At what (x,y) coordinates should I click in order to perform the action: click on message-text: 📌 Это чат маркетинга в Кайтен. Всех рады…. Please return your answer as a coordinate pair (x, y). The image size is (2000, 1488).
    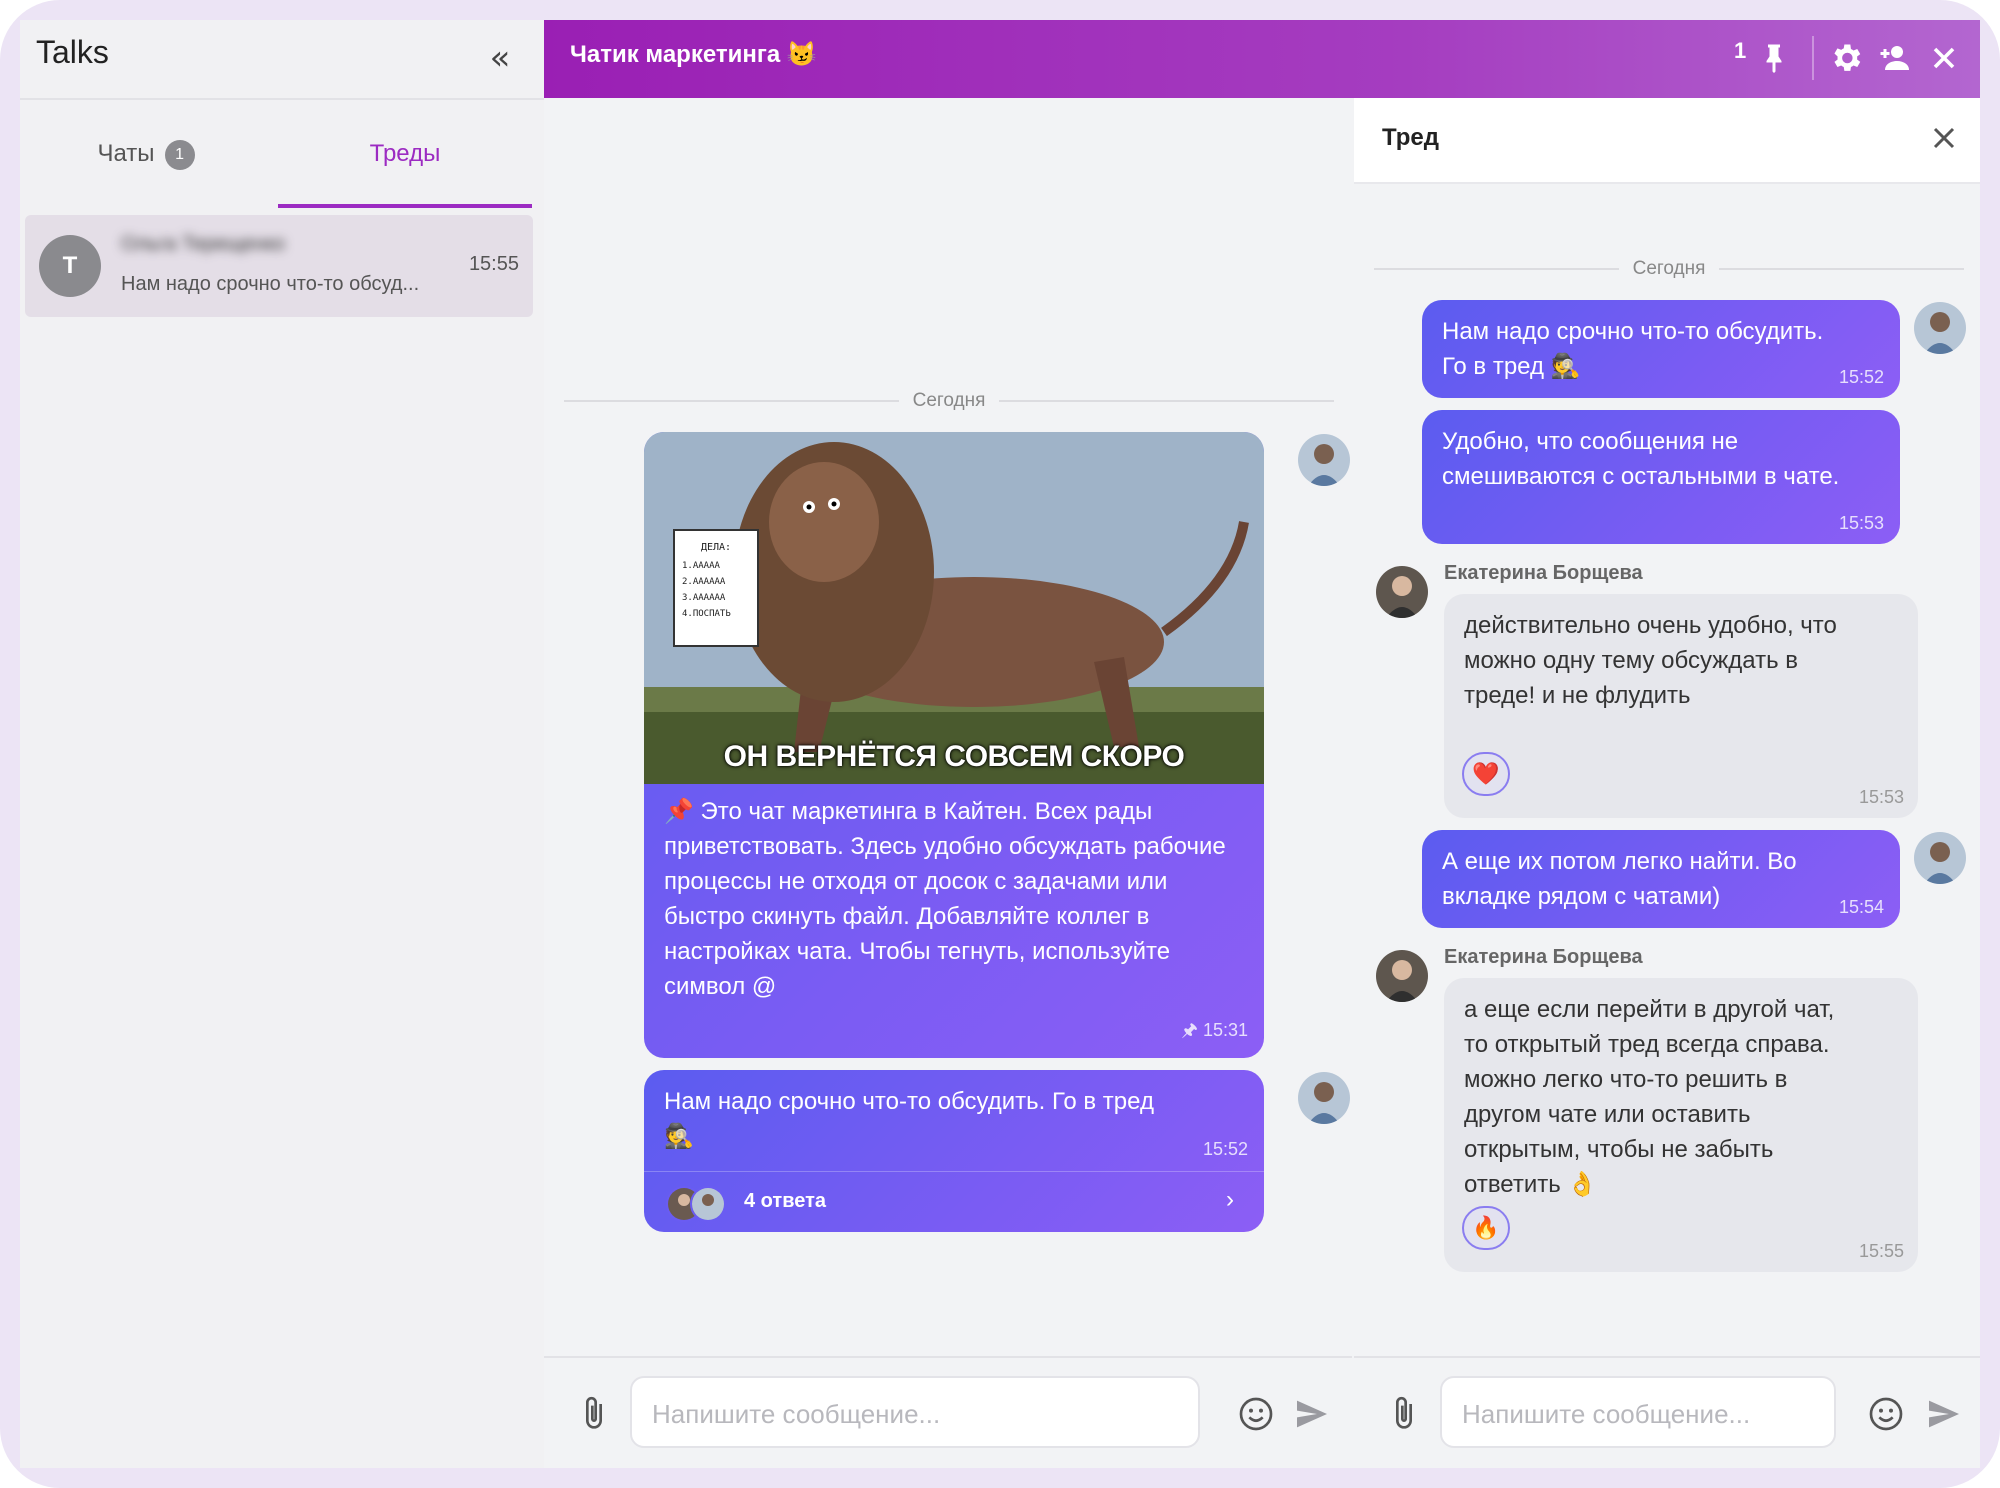
    Looking at the image, I should click on (945, 899).